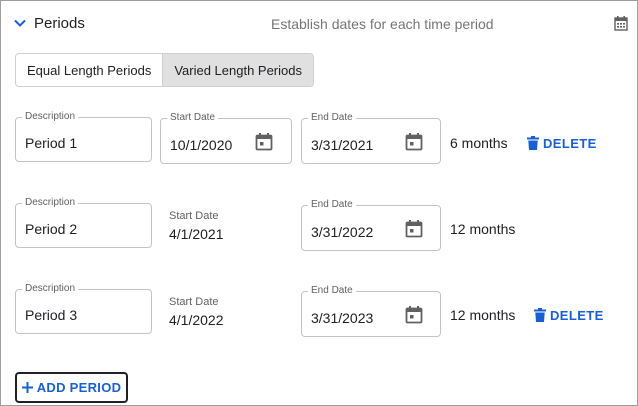 The width and height of the screenshot is (638, 406). I want to click on description-field: Description Period 3, so click(83, 308).